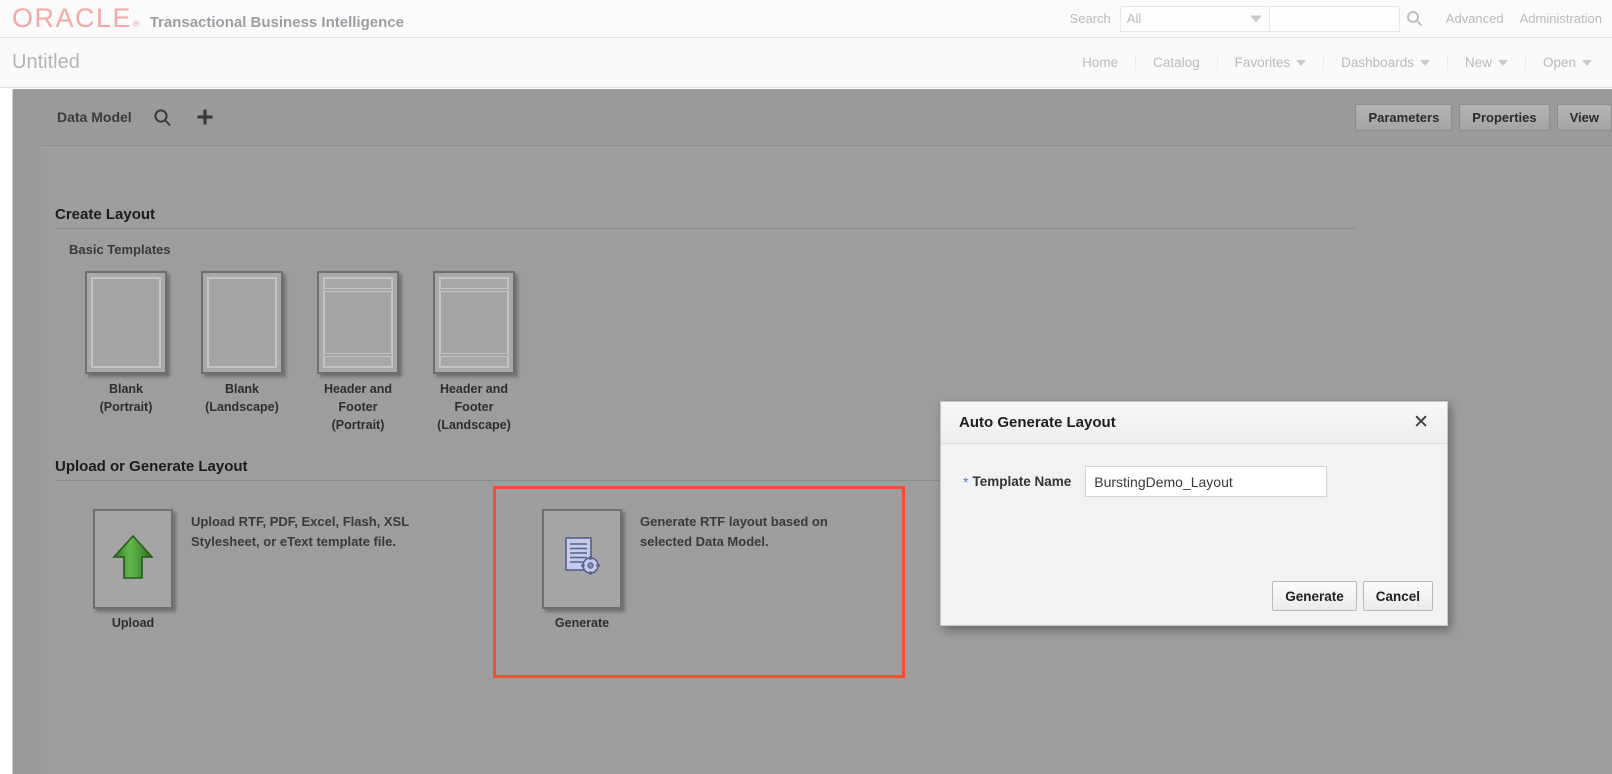 This screenshot has width=1612, height=774. Describe the element at coordinates (1559, 62) in the screenshot. I see `nav-item-label: Open` at that location.